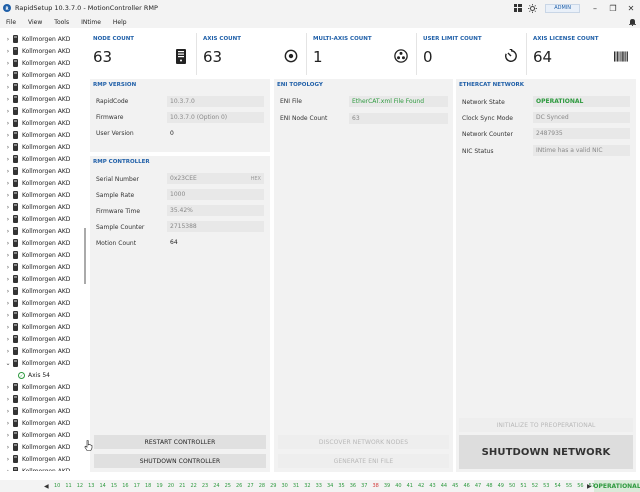 The width and height of the screenshot is (640, 492). Describe the element at coordinates (489, 486) in the screenshot. I see `node-status-number: 48` at that location.